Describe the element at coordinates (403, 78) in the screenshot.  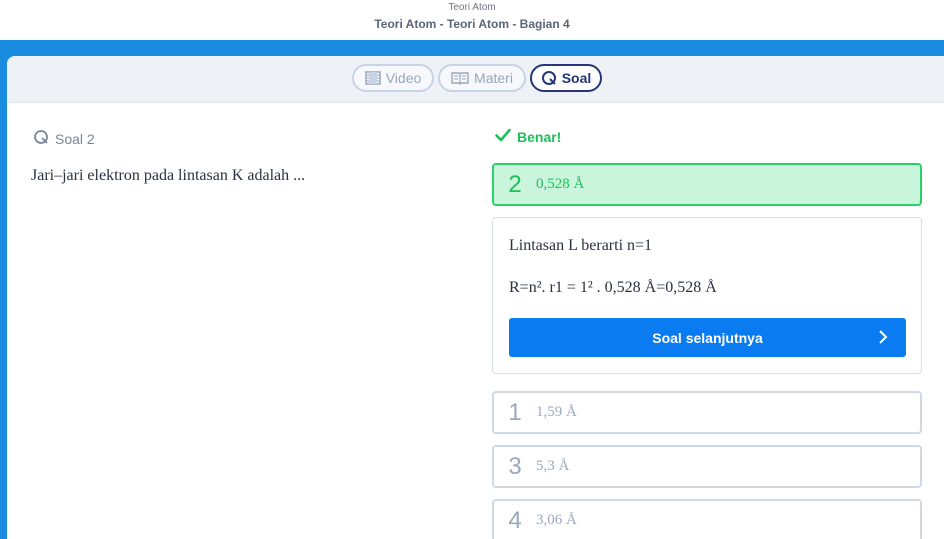
I see `tab-video-label: Video` at that location.